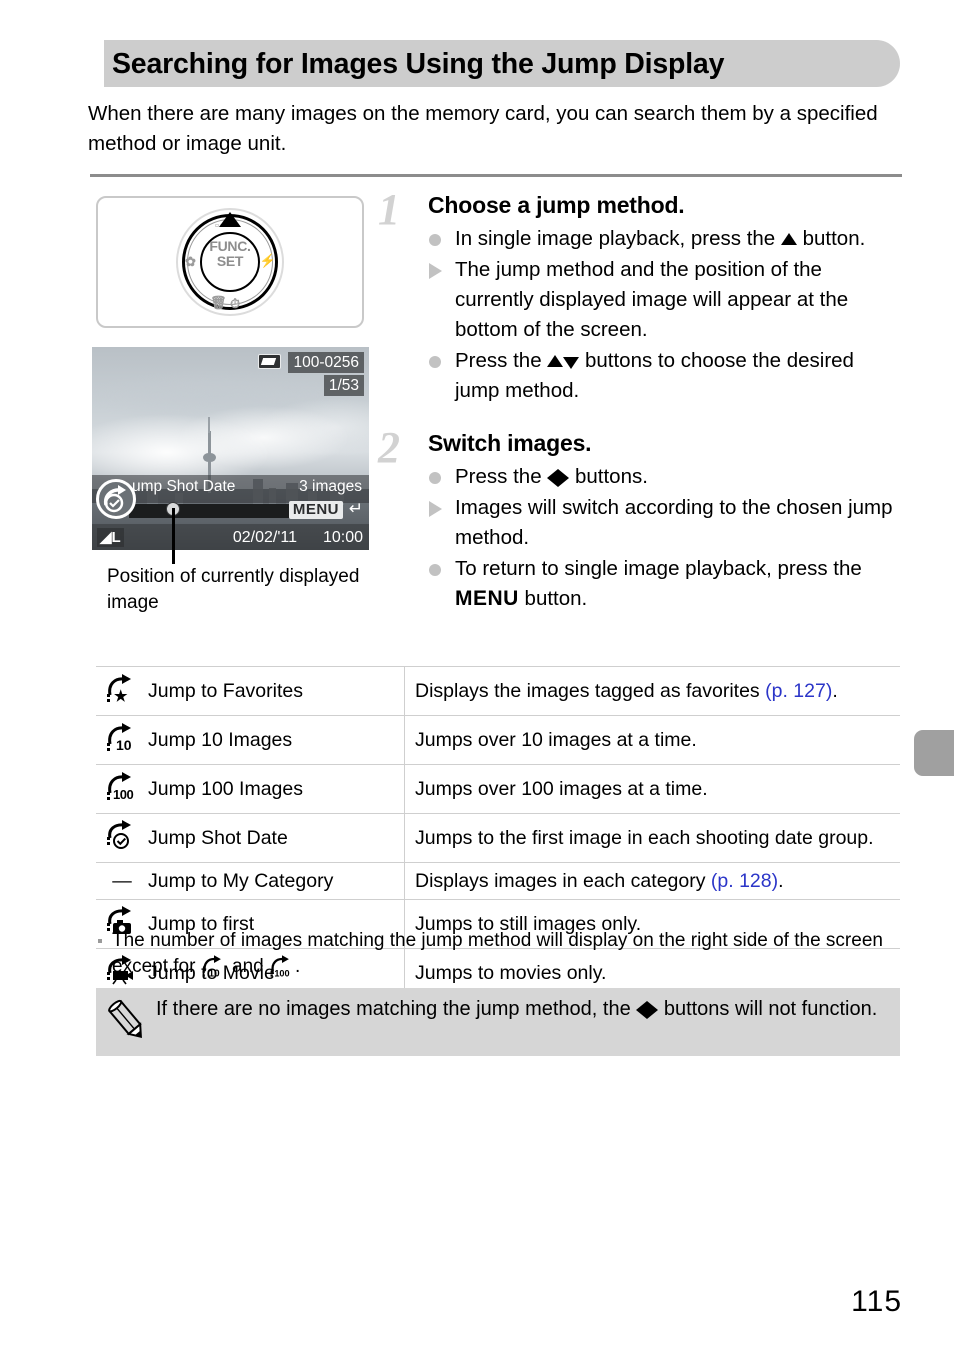 This screenshot has width=954, height=1345. What do you see at coordinates (876, 1301) in the screenshot?
I see `page-number: 115` at bounding box center [876, 1301].